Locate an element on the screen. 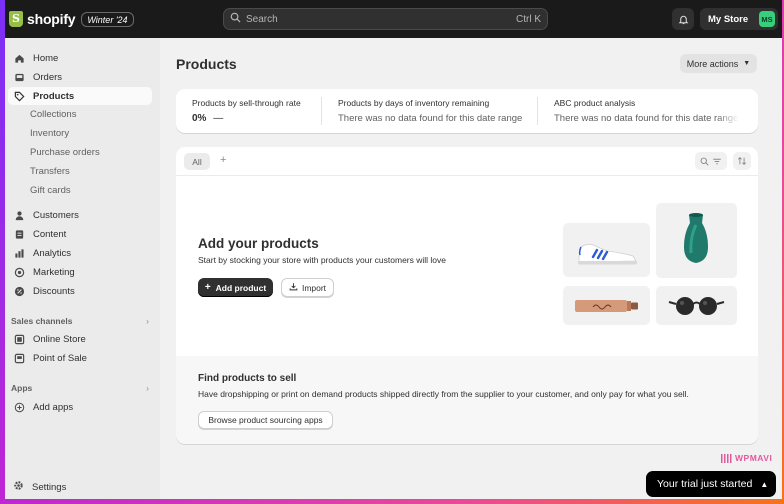  brand-name: shopify is located at coordinates (51, 19).